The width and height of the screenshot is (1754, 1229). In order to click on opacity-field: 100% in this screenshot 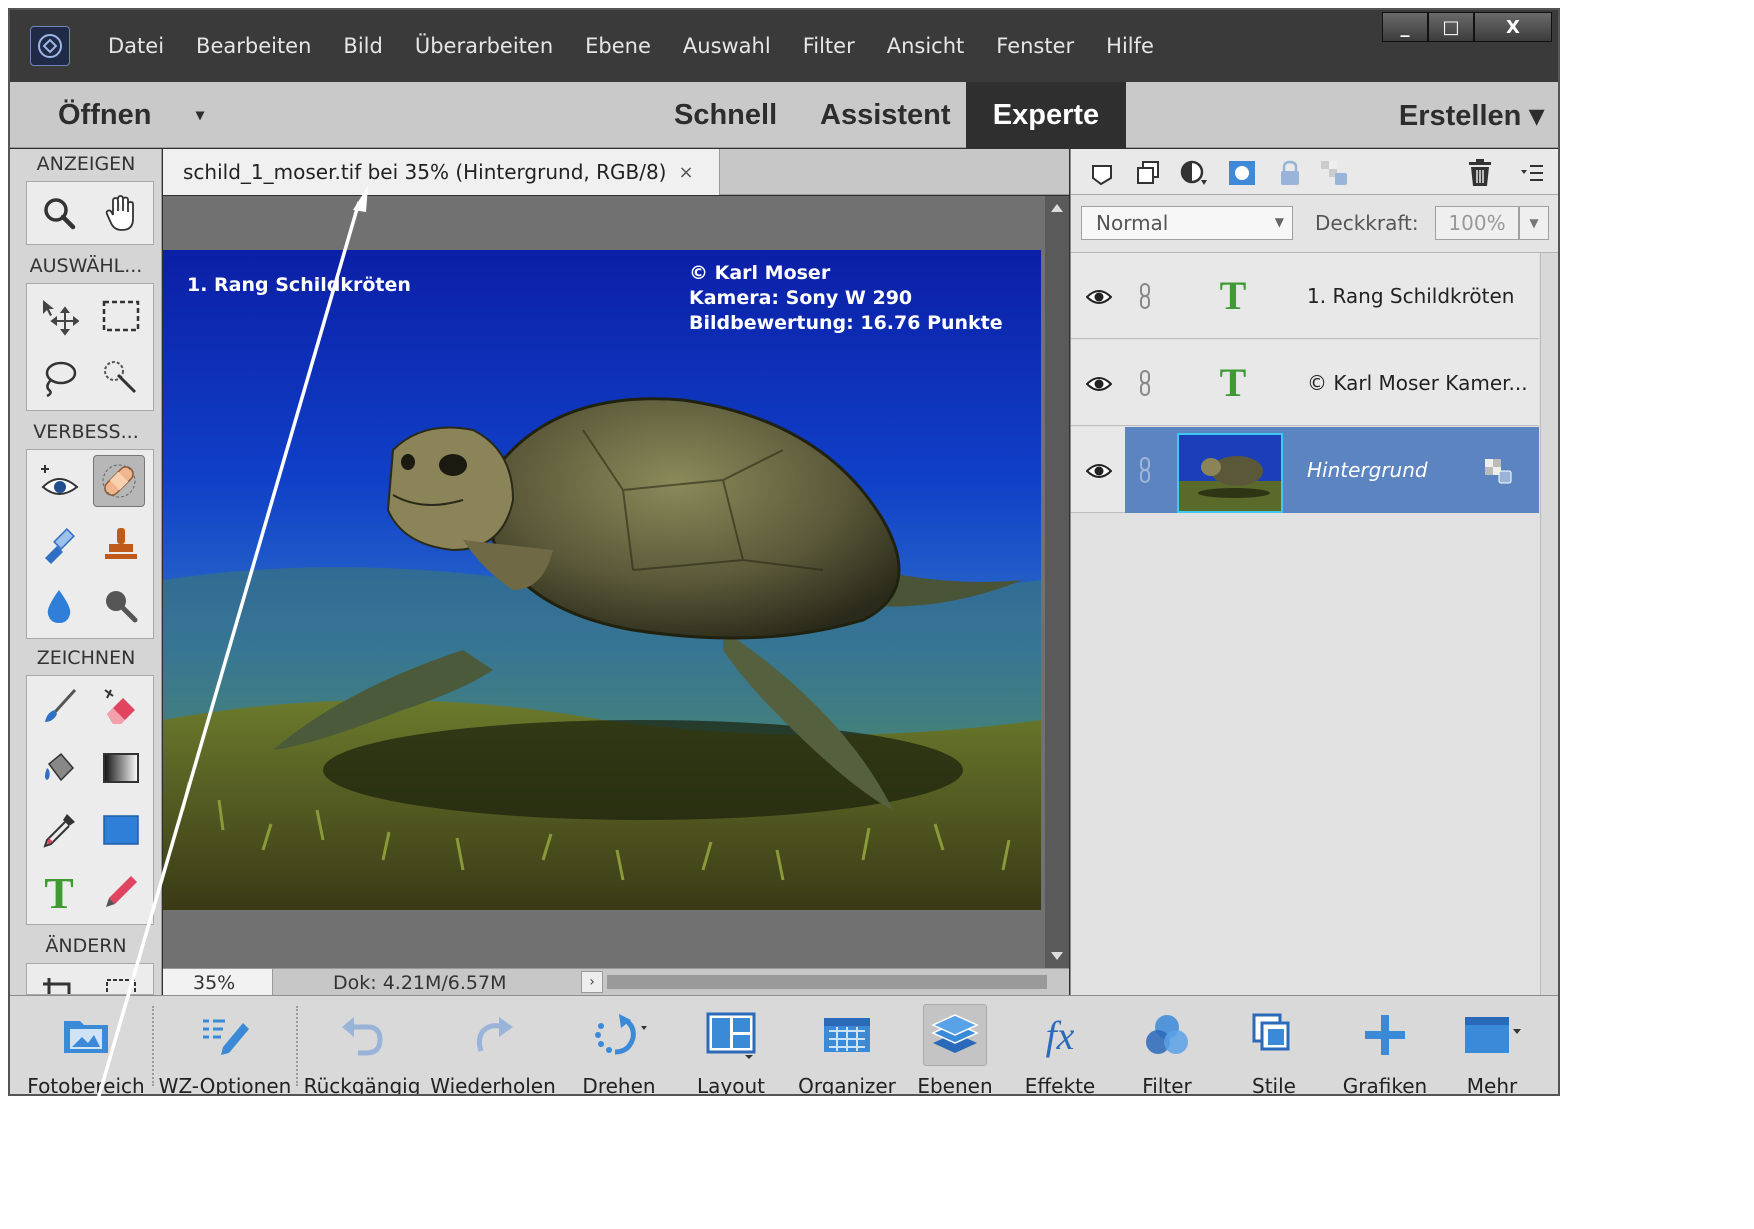, I will do `click(1477, 223)`.